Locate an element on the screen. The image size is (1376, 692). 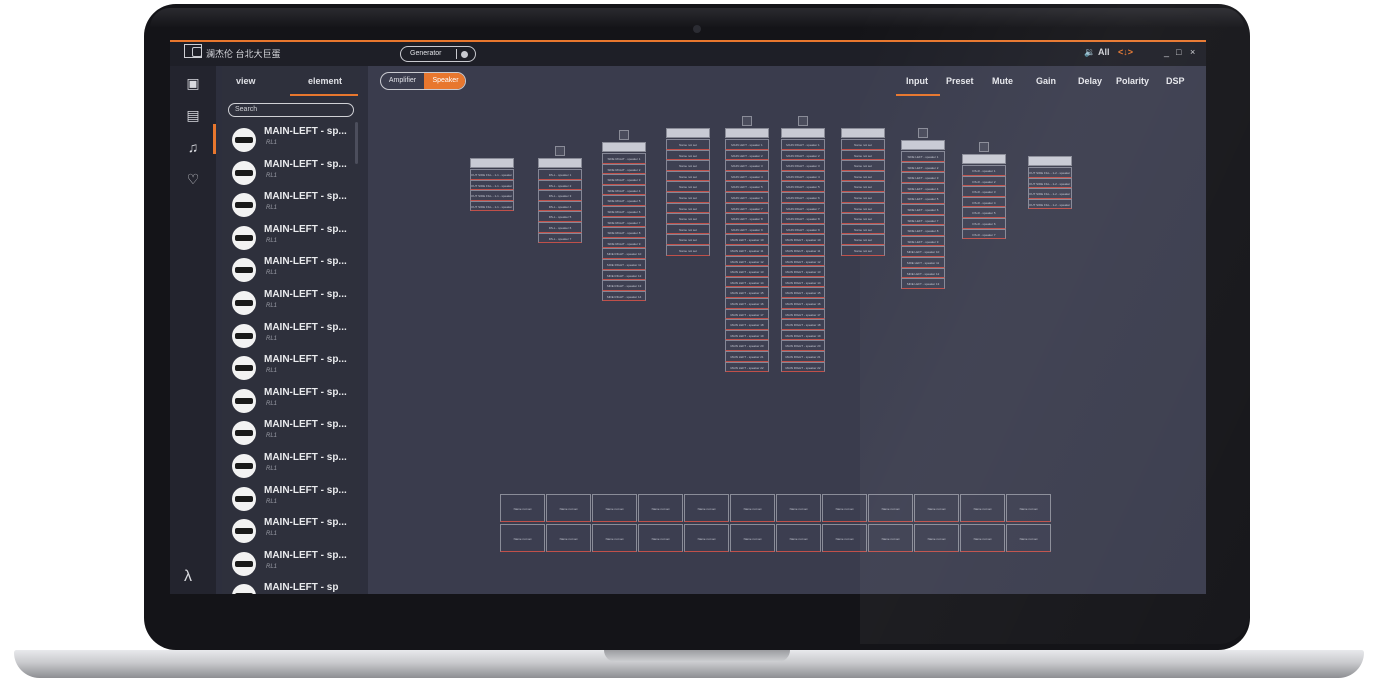
speaker-cell: MAIN RIGHT - speaker 1 is located at coordinates (803, 144).